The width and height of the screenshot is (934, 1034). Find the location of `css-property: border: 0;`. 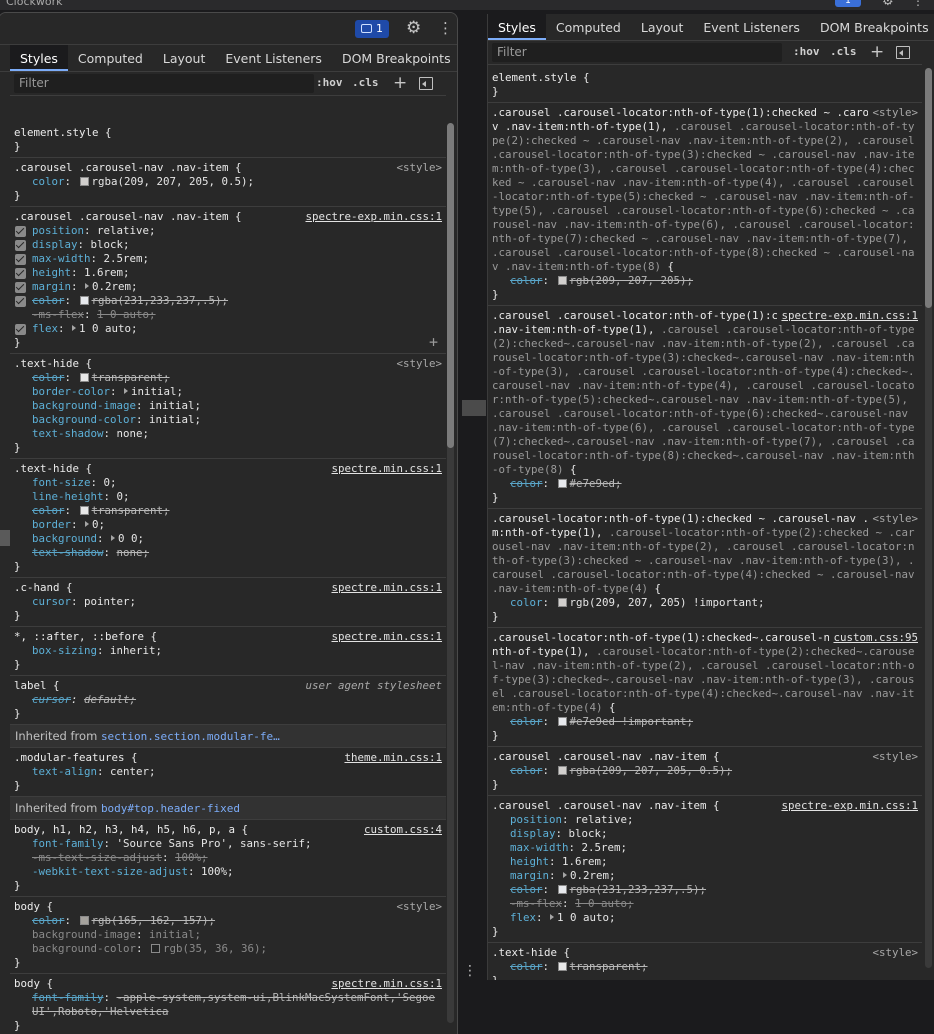

css-property: border: 0; is located at coordinates (228, 525).